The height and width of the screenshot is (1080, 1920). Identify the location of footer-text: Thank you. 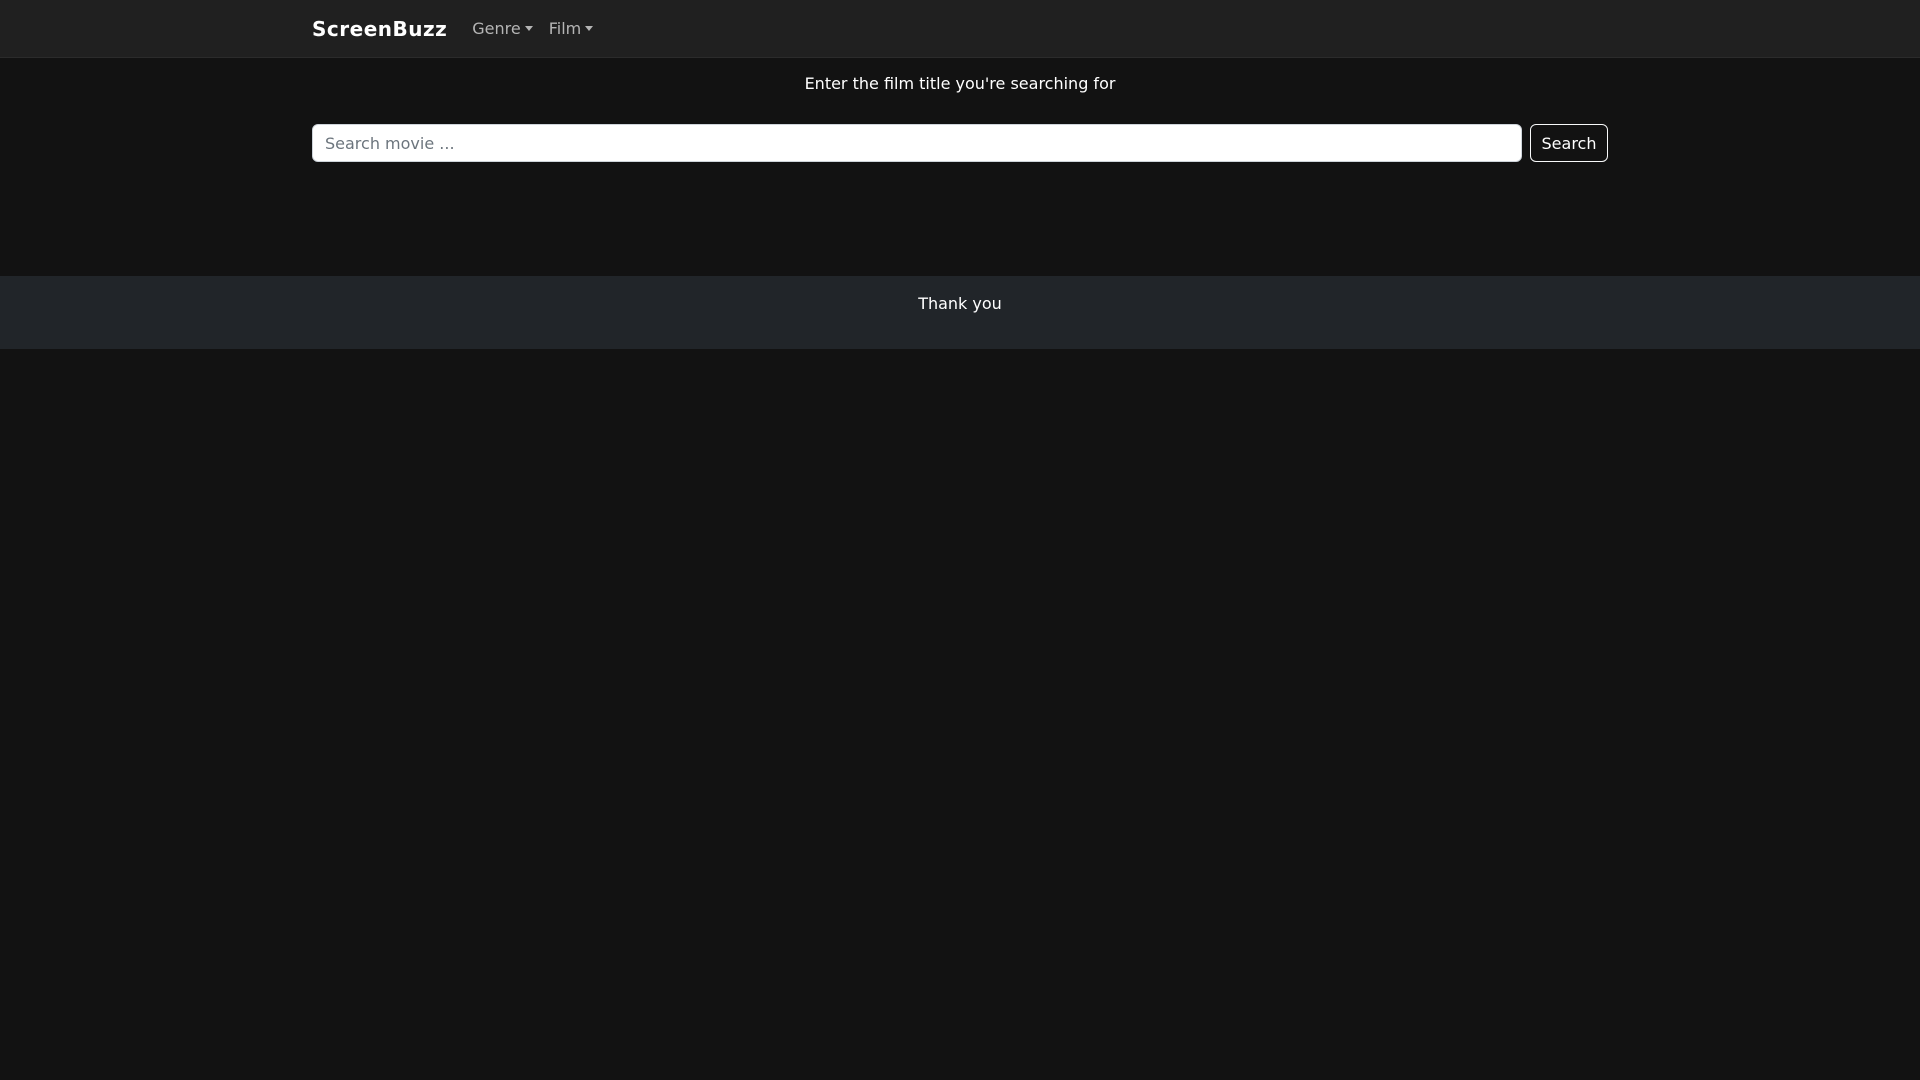
(960, 303).